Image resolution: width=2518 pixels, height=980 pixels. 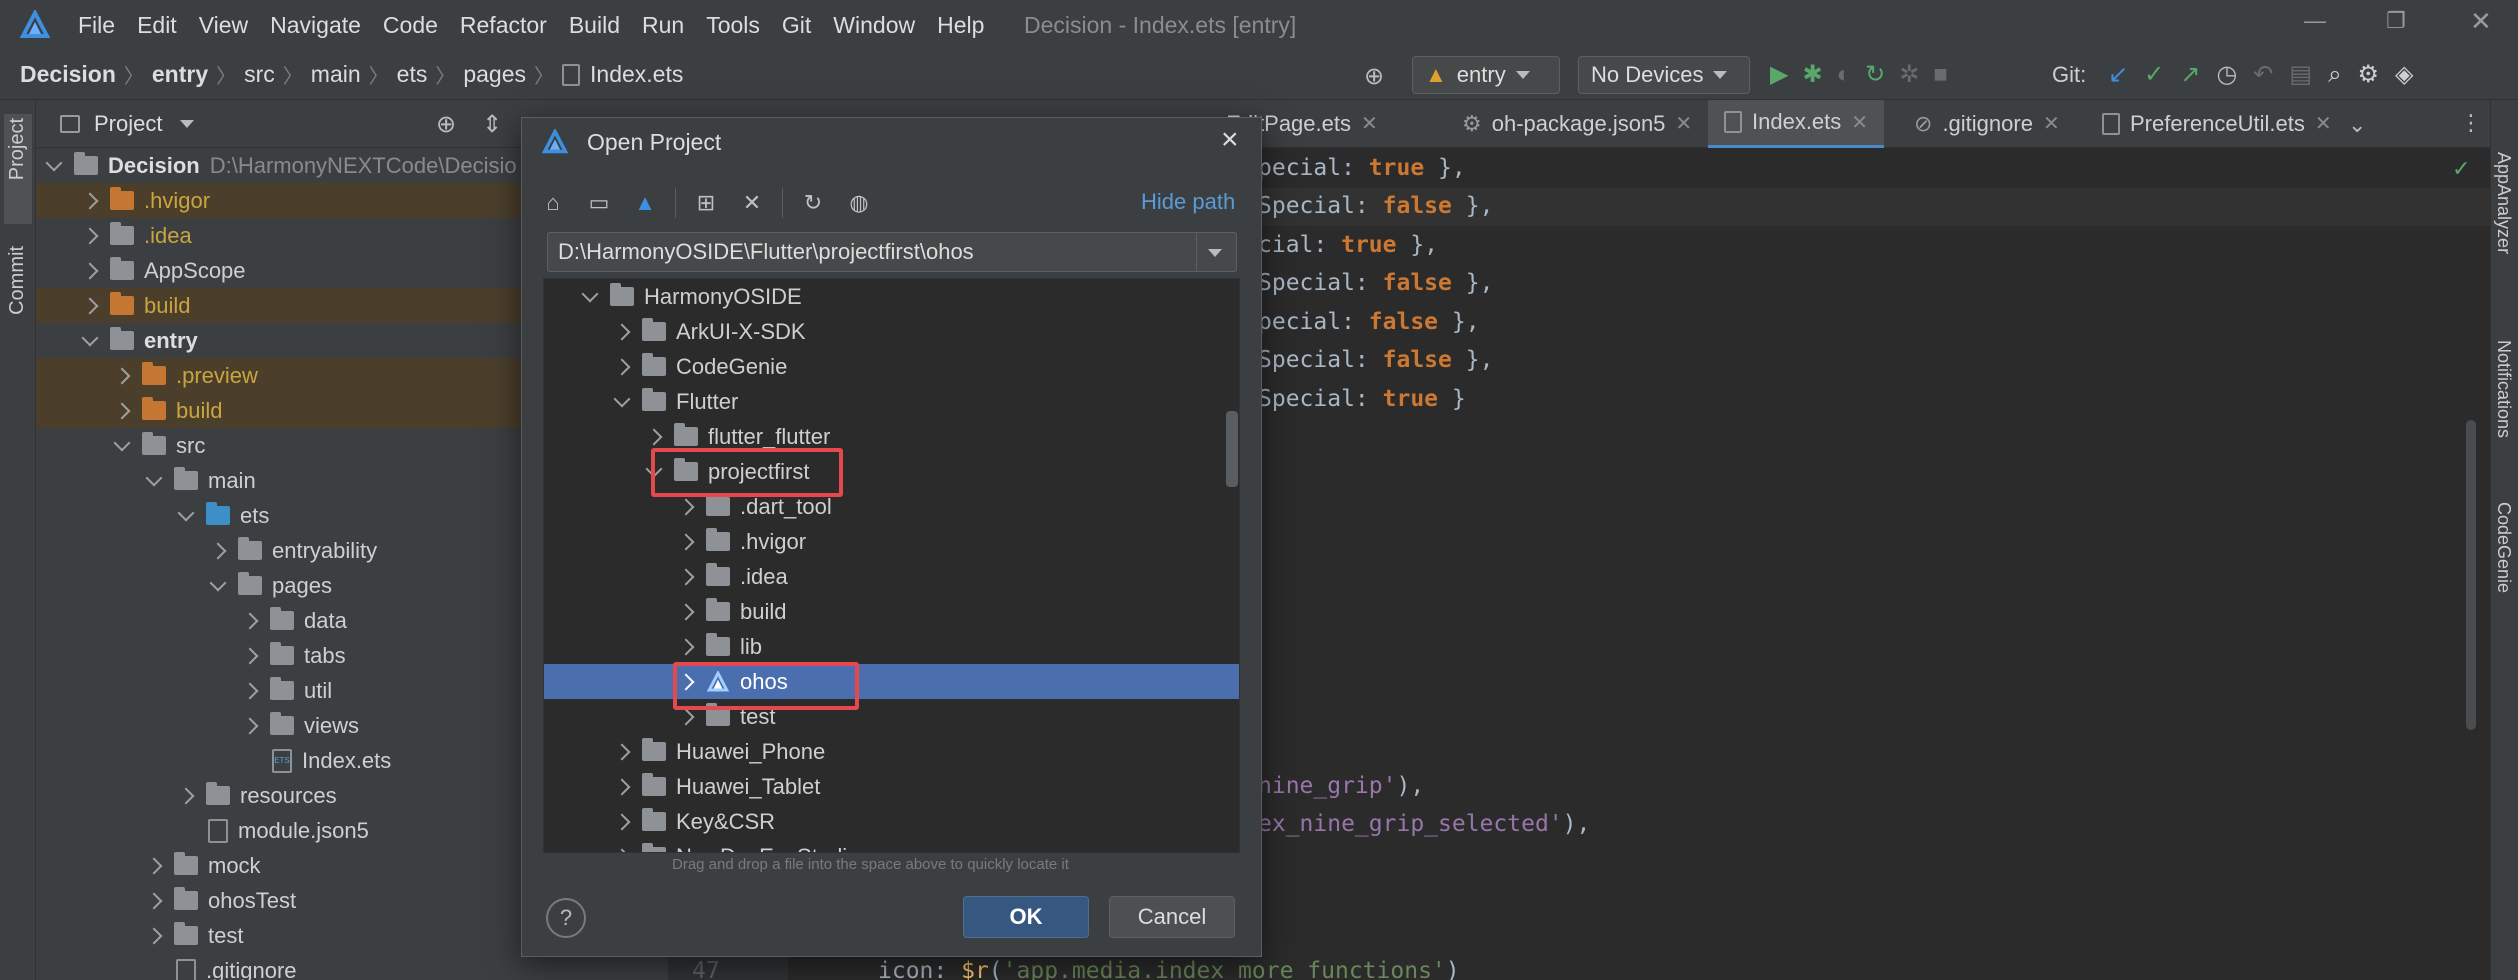 What do you see at coordinates (891, 716) in the screenshot?
I see `dialog-tree-row: test` at bounding box center [891, 716].